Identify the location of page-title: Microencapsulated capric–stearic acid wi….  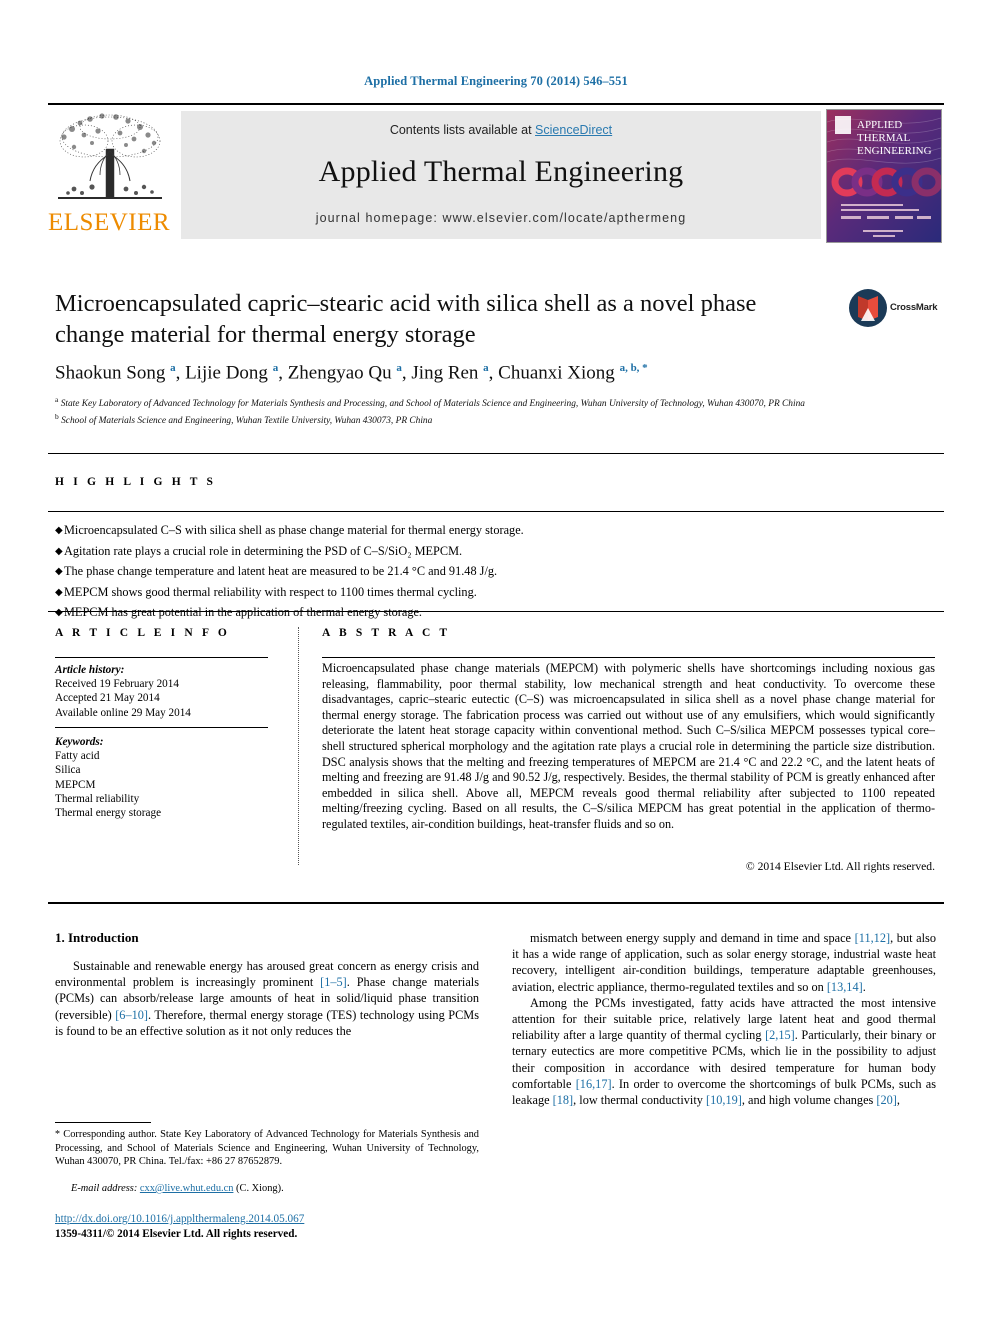
(406, 319).